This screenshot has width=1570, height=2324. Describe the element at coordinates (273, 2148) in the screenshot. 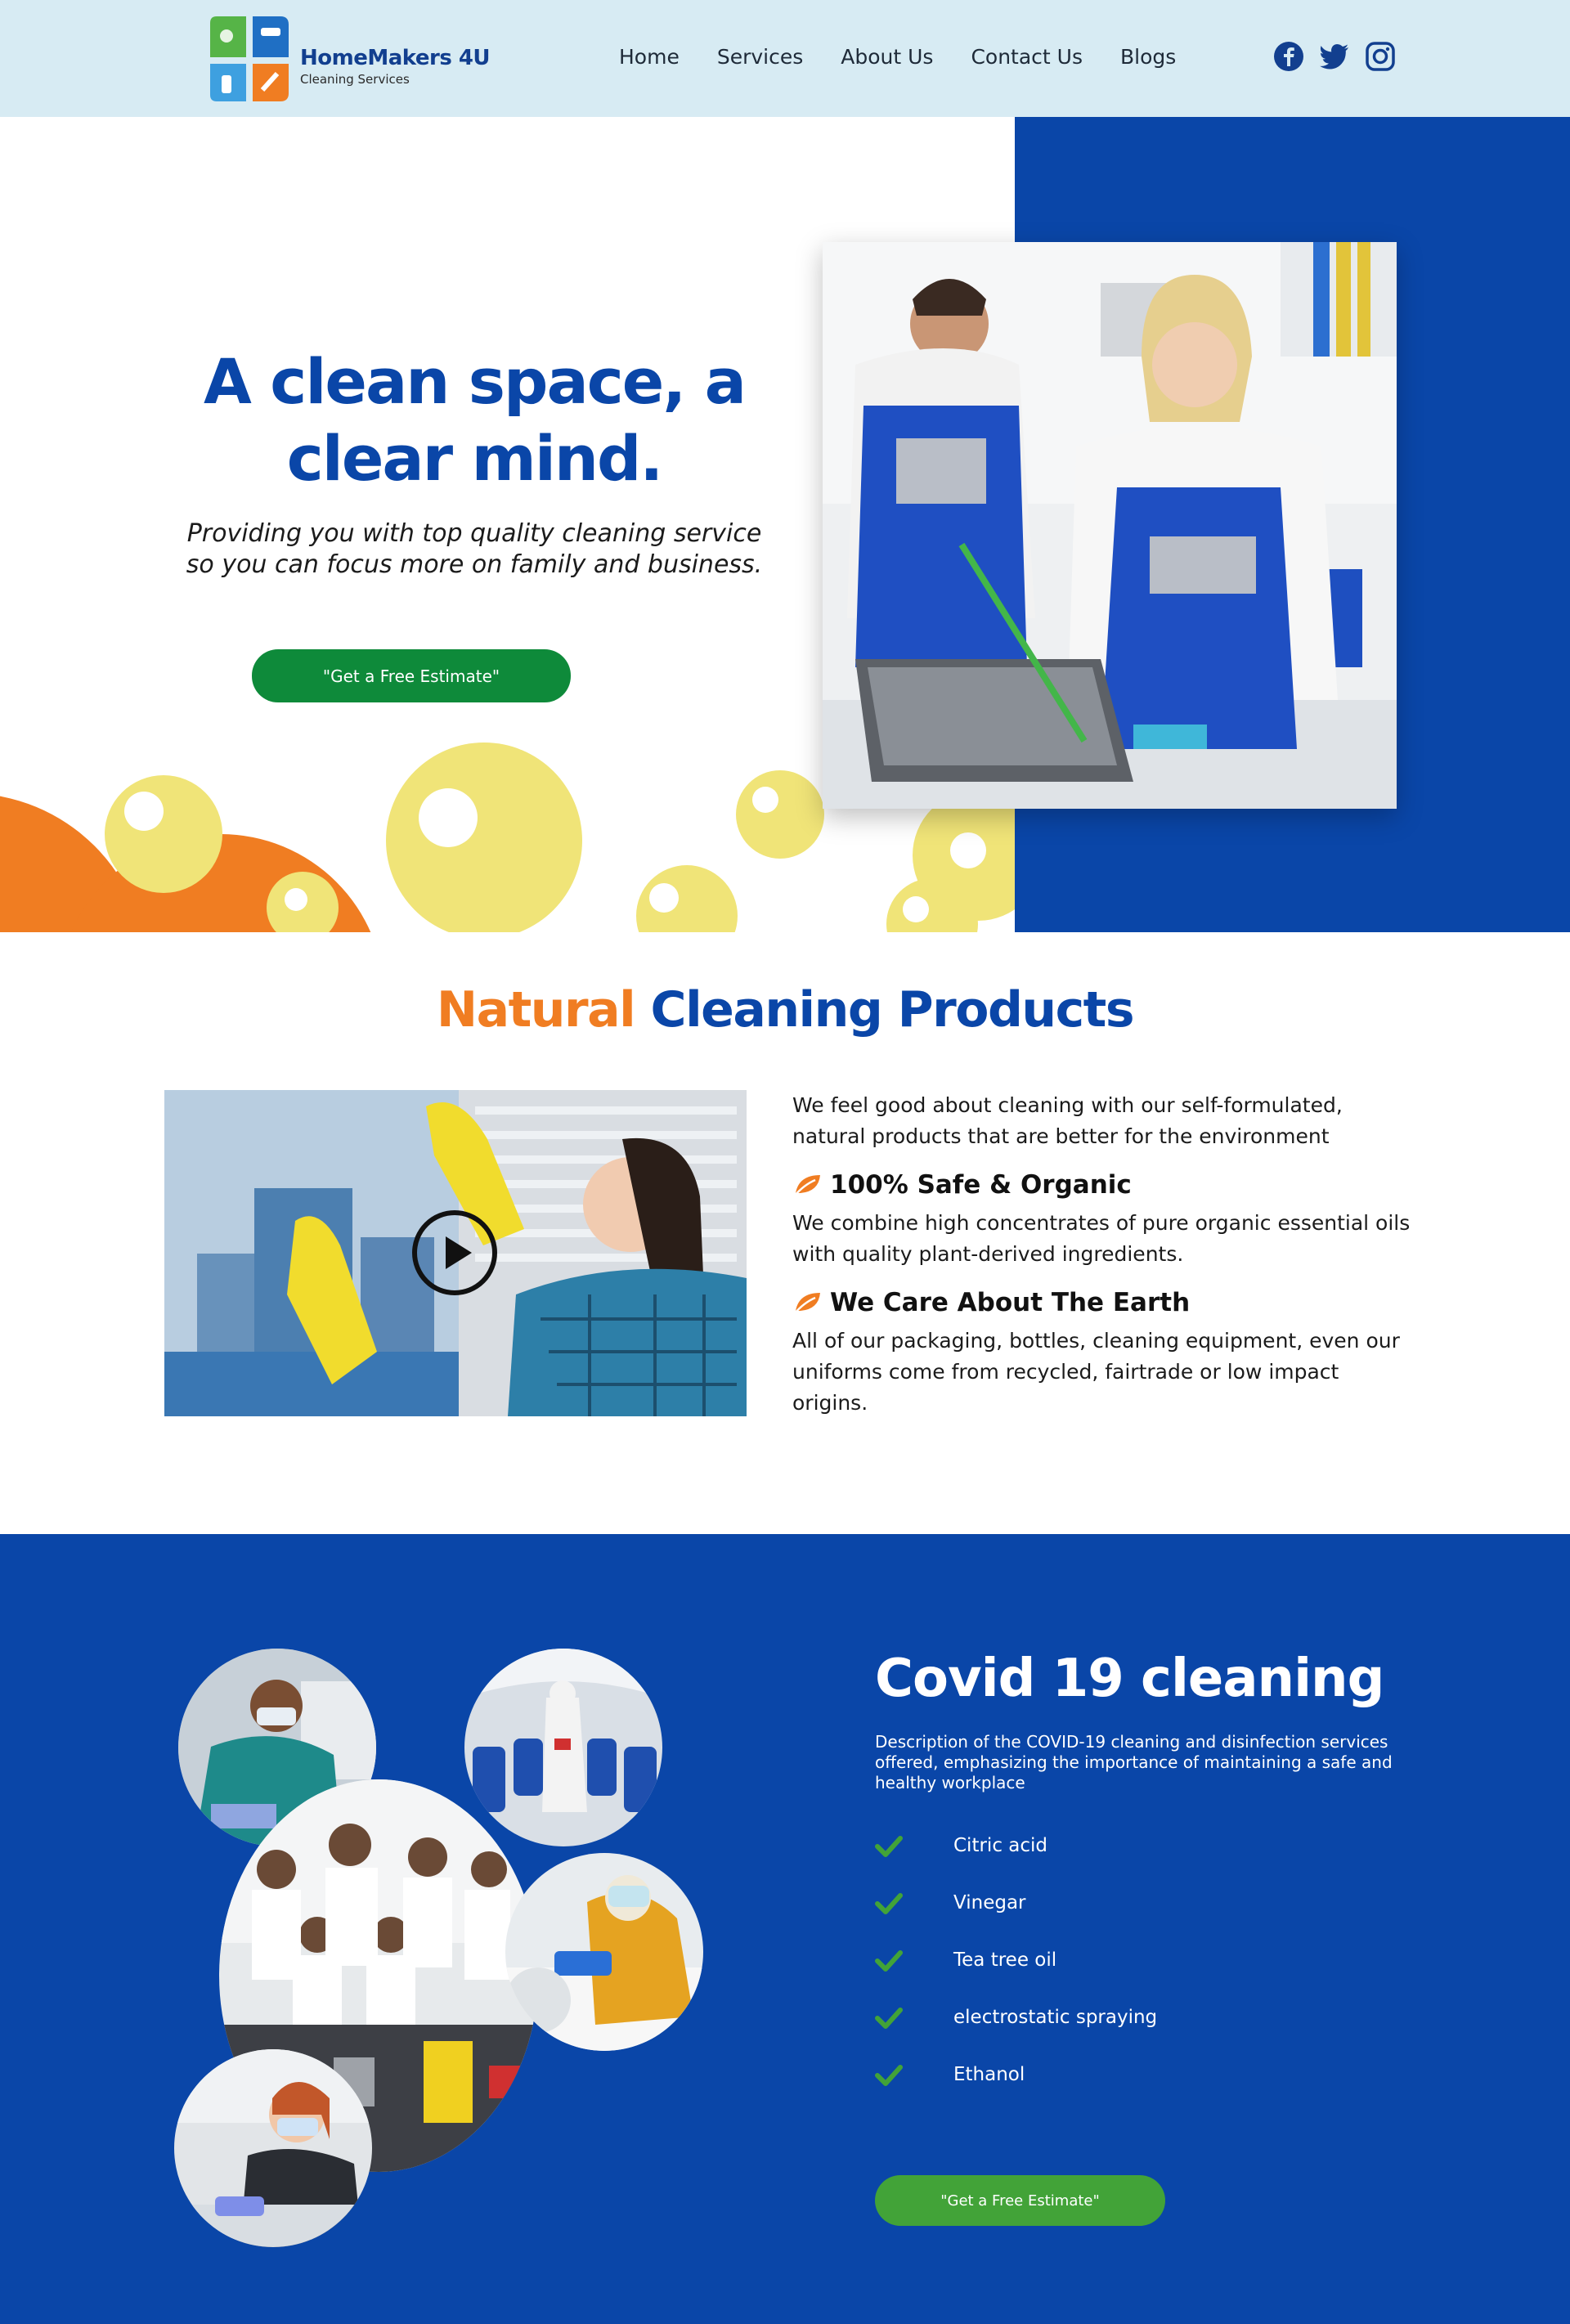

I see `covid-photo-office-wipe` at that location.